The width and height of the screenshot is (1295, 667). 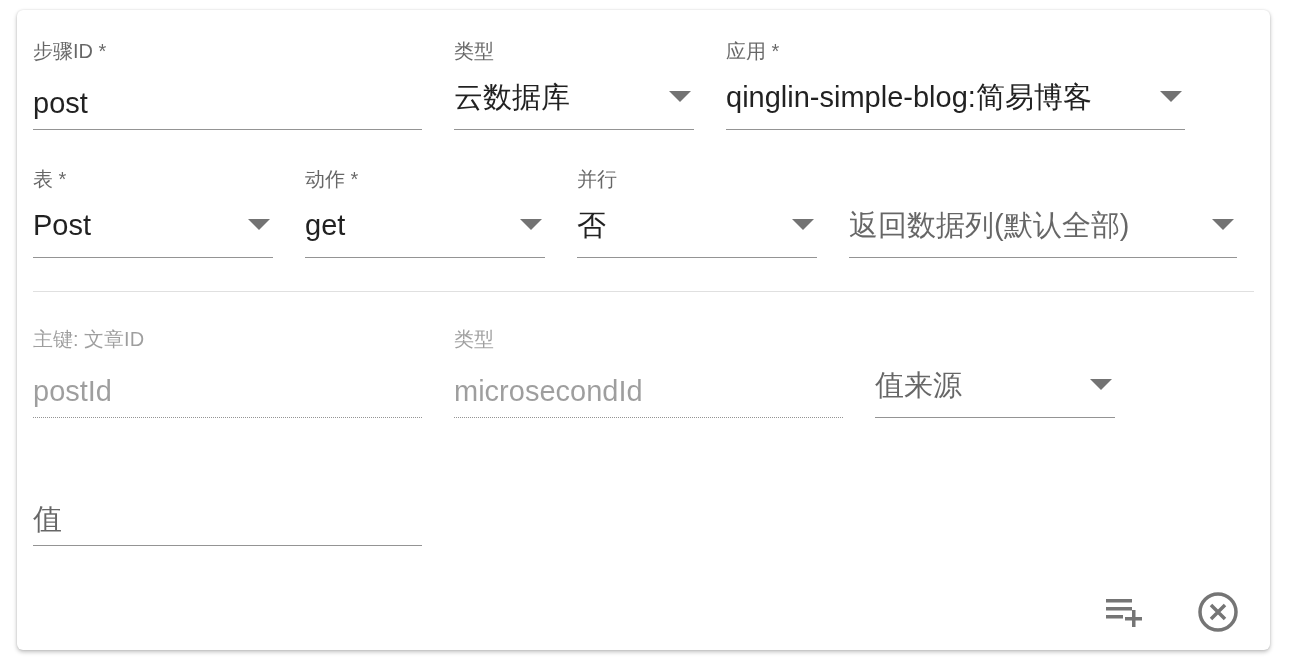 I want to click on field-label: 应用 *, so click(x=753, y=51).